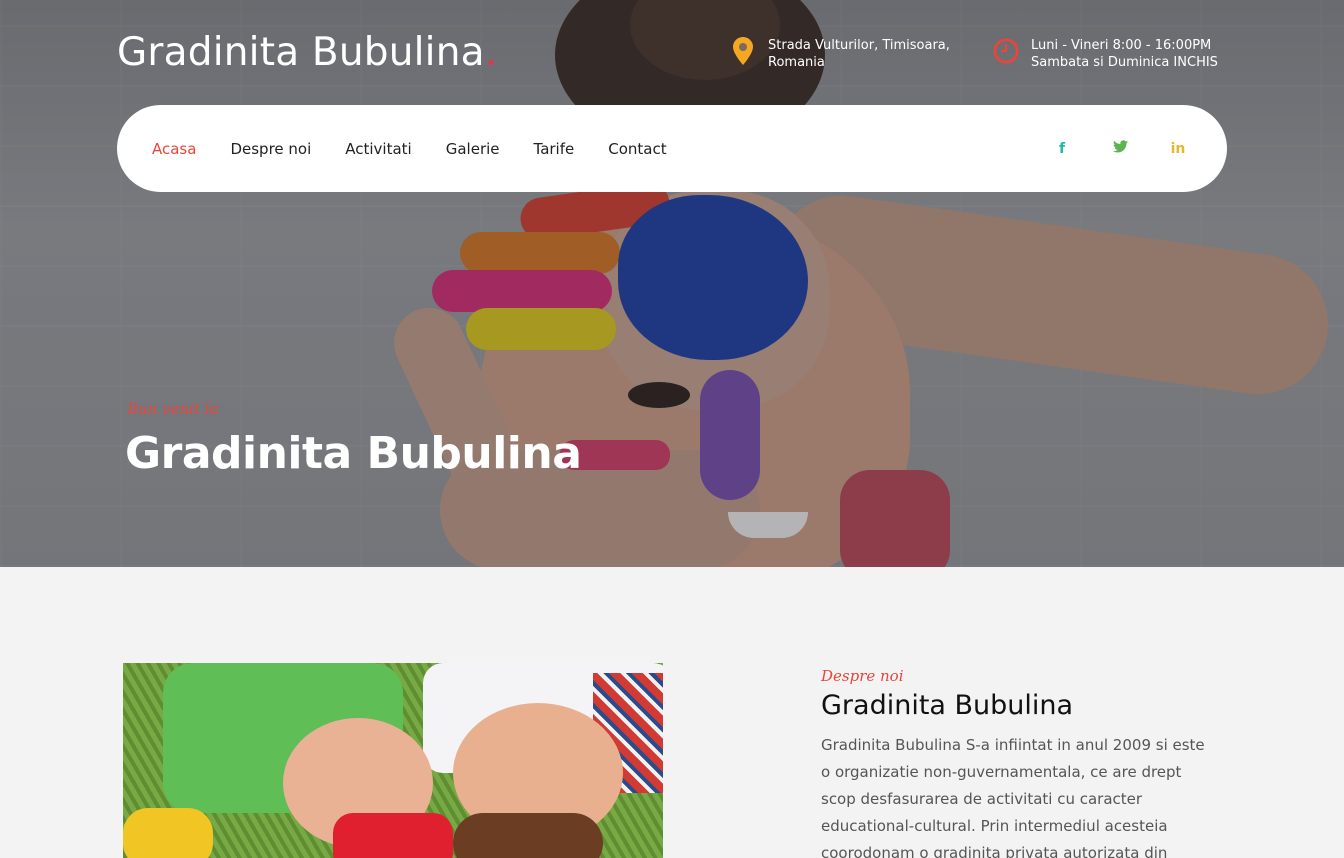 Image resolution: width=1344 pixels, height=858 pixels. I want to click on linkedin-icon: in, so click(1178, 149).